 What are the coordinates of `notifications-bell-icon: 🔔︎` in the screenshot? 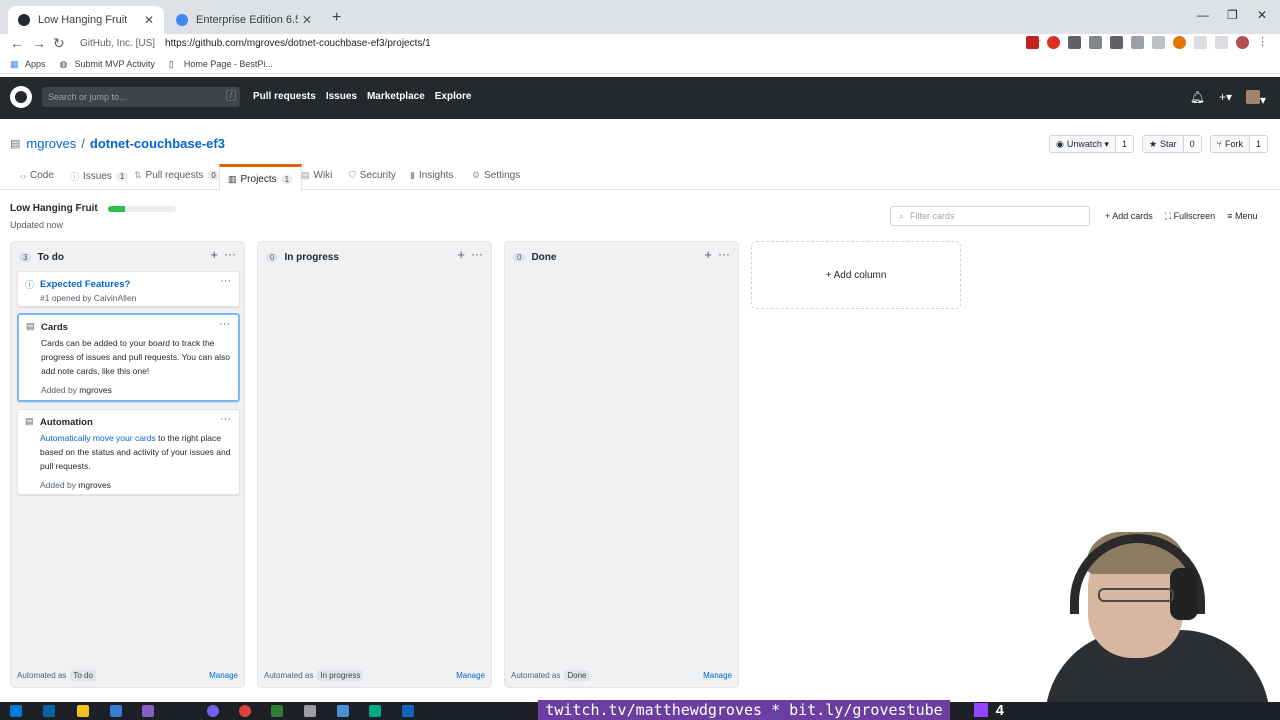 It's located at (1197, 98).